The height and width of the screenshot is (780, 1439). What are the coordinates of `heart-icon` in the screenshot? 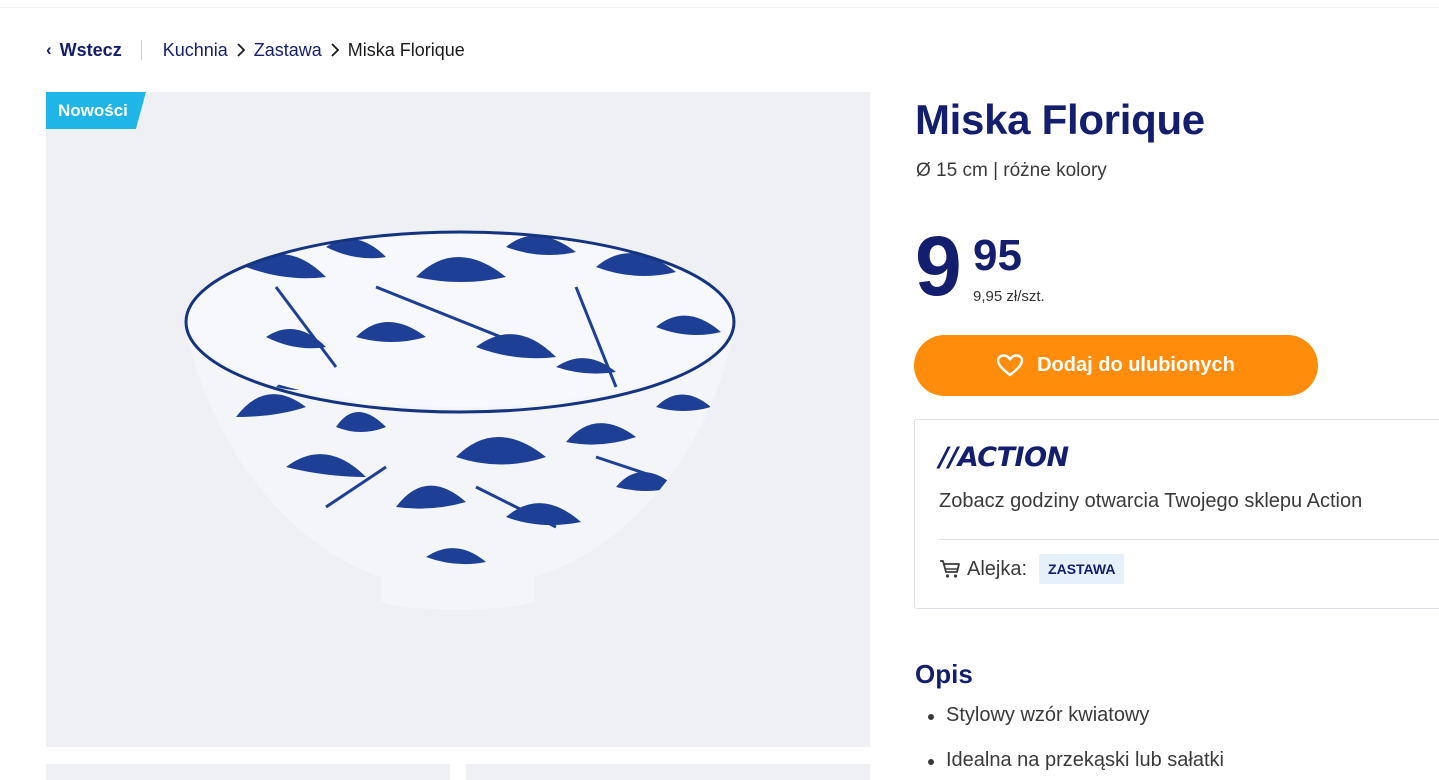 It's located at (1010, 364).